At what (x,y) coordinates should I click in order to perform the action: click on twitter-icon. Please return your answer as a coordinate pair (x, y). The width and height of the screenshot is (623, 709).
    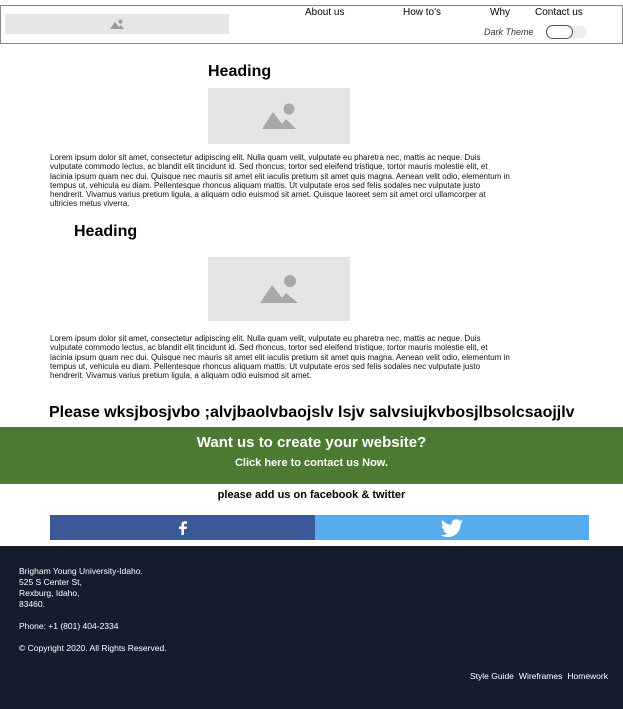
    Looking at the image, I should click on (452, 527).